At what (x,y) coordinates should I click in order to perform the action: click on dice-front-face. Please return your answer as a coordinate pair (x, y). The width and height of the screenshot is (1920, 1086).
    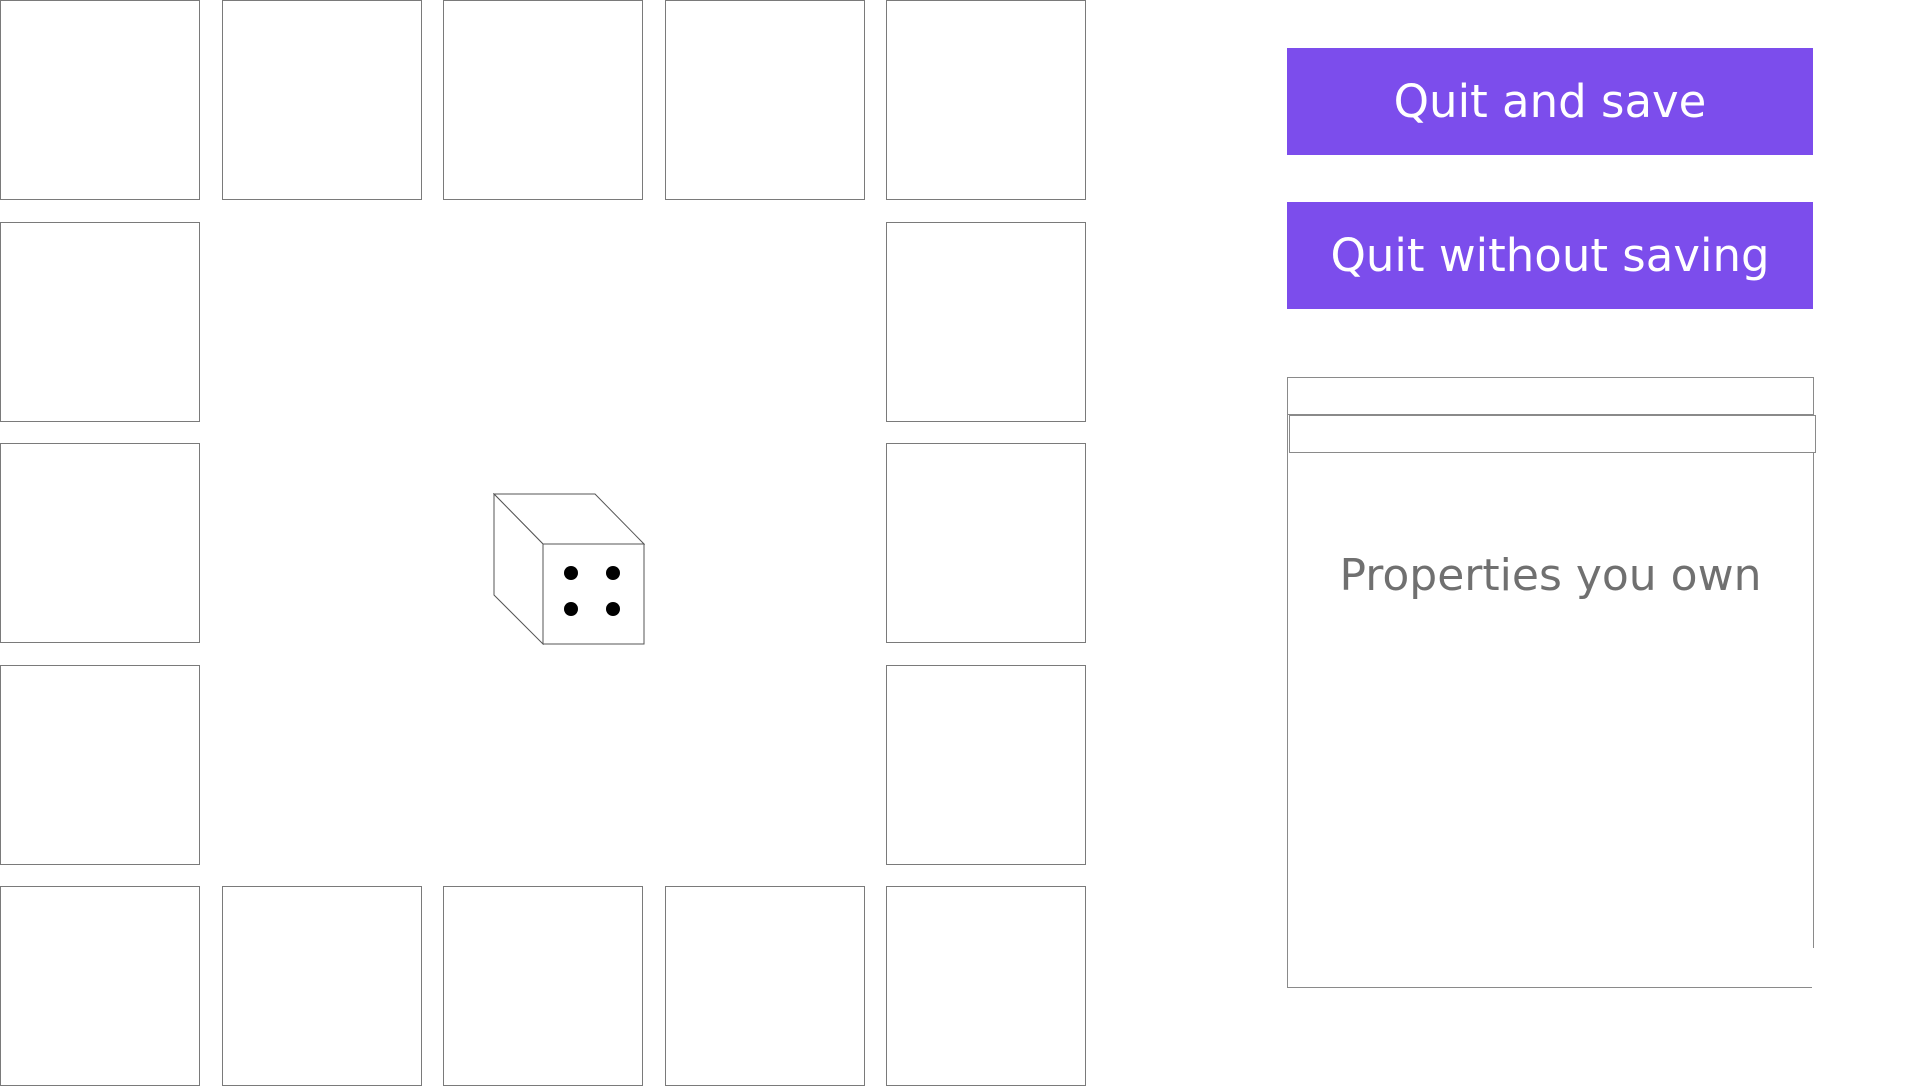
    Looking at the image, I should click on (593, 594).